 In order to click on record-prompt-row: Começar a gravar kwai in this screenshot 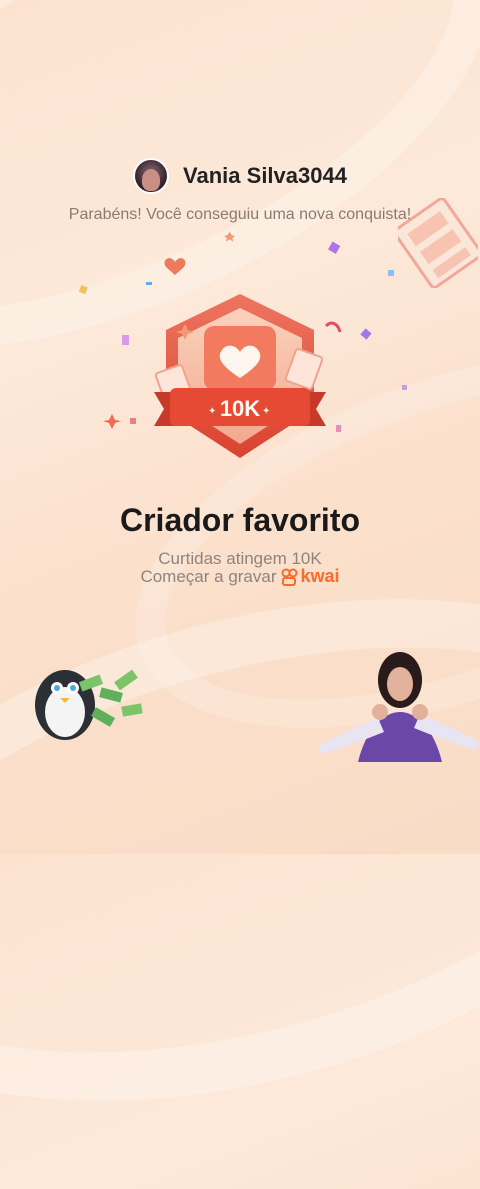, I will do `click(240, 576)`.